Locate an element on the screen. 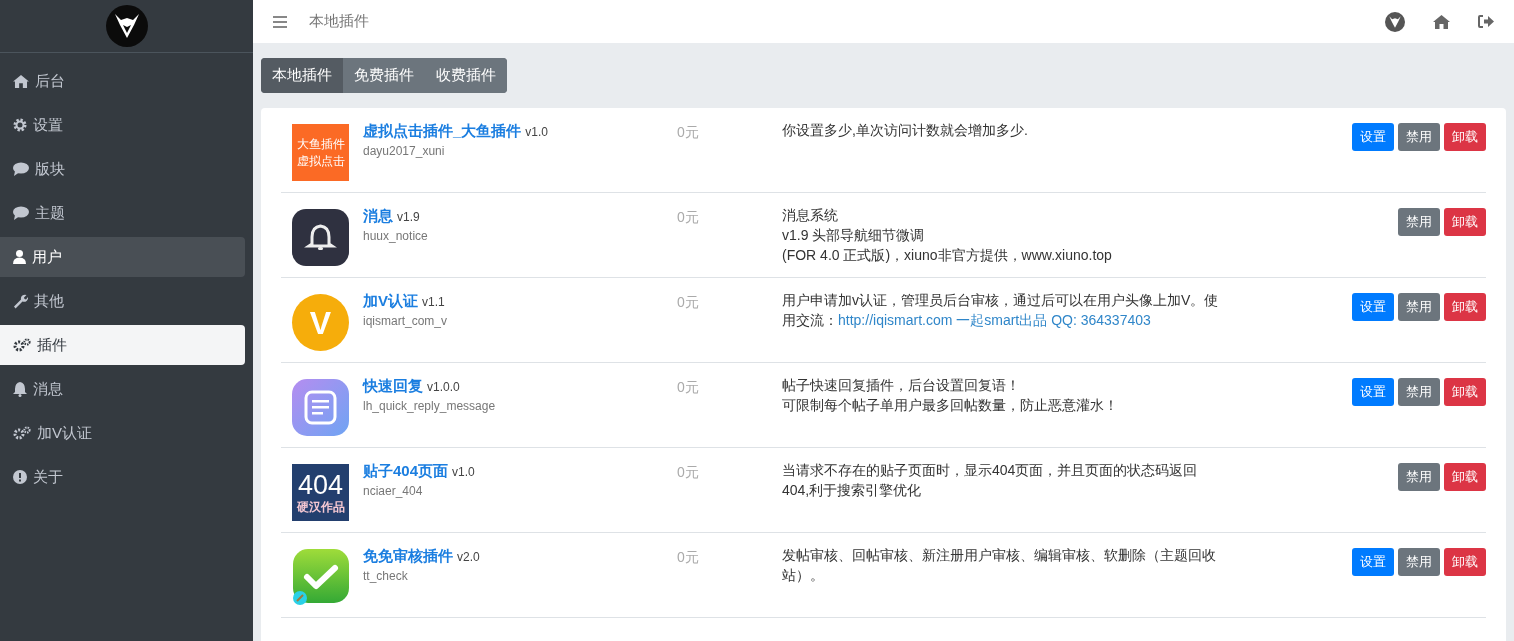 The image size is (1514, 641). plugin-name: 贴子404页面 is located at coordinates (406, 471).